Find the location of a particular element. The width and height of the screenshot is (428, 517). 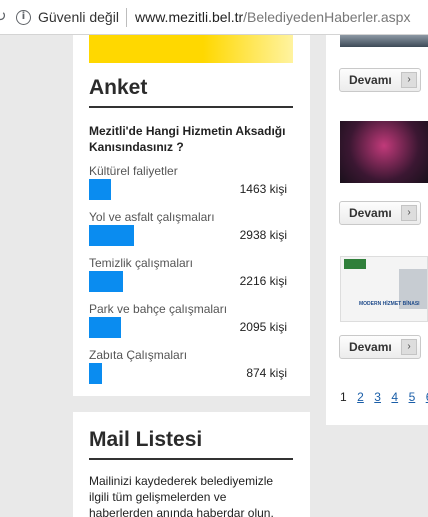

page-link: 3 is located at coordinates (377, 397).